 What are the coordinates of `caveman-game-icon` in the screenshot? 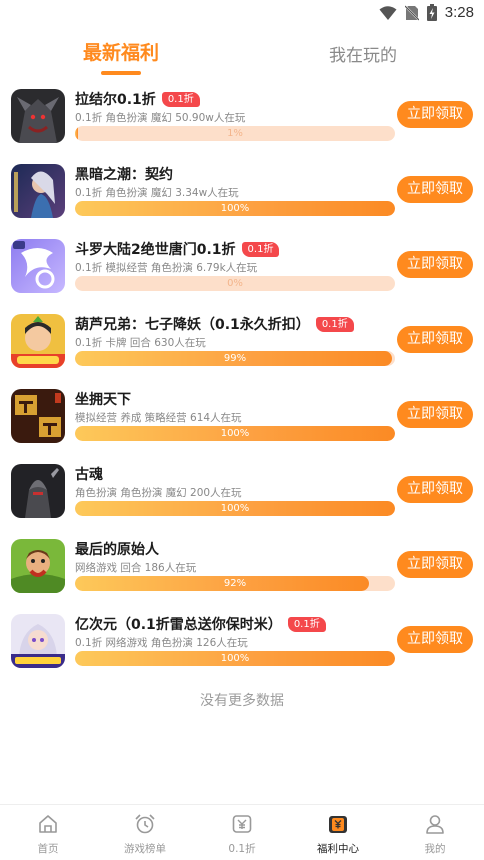 It's located at (38, 566).